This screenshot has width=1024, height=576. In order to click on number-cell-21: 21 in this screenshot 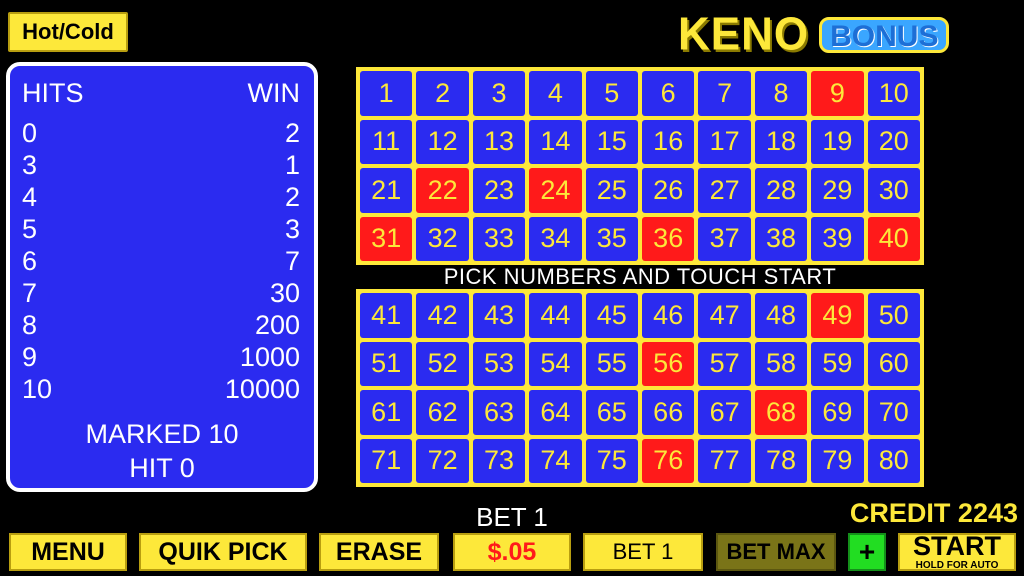, I will do `click(386, 190)`.